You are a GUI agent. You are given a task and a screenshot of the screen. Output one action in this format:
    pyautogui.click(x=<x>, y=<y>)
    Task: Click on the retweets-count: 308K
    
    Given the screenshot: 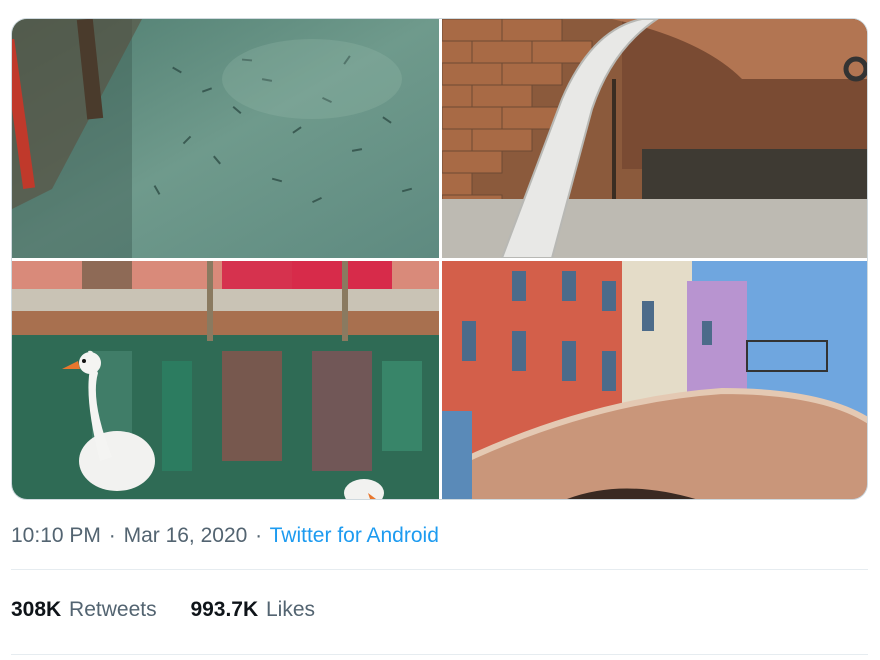 What is the action you would take?
    pyautogui.click(x=36, y=609)
    